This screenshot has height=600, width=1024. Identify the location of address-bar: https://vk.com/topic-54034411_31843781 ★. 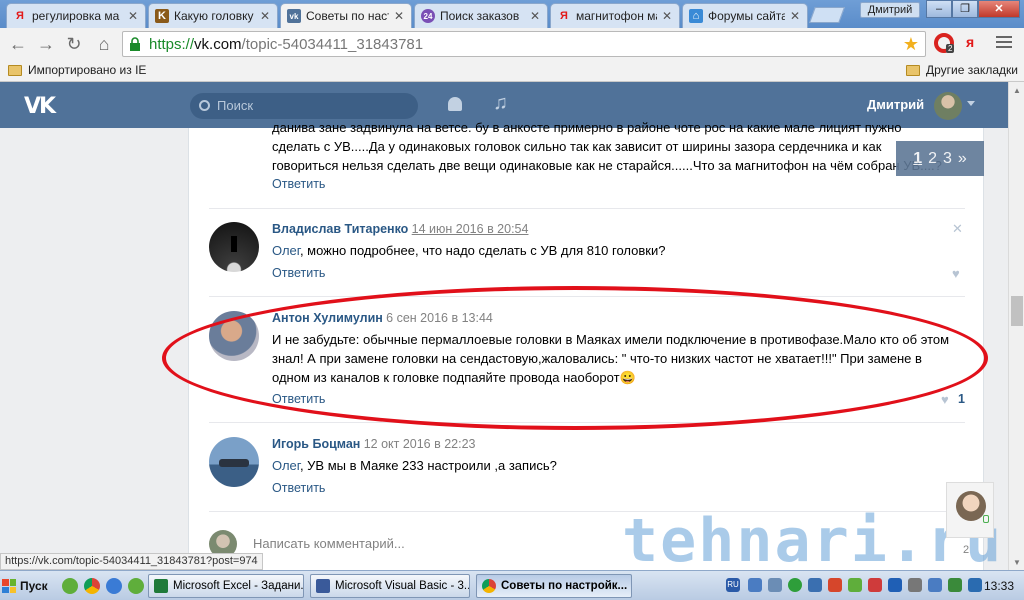
(524, 44).